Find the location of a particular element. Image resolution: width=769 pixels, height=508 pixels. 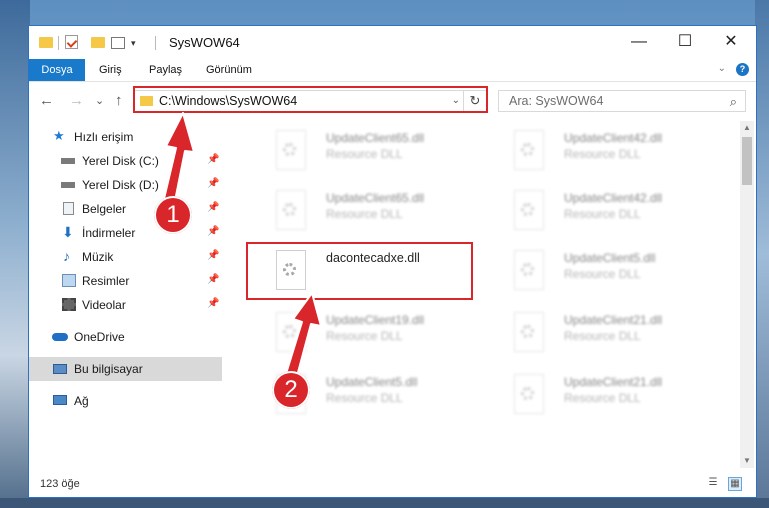

desktop-background-right is located at coordinates (762, 254).